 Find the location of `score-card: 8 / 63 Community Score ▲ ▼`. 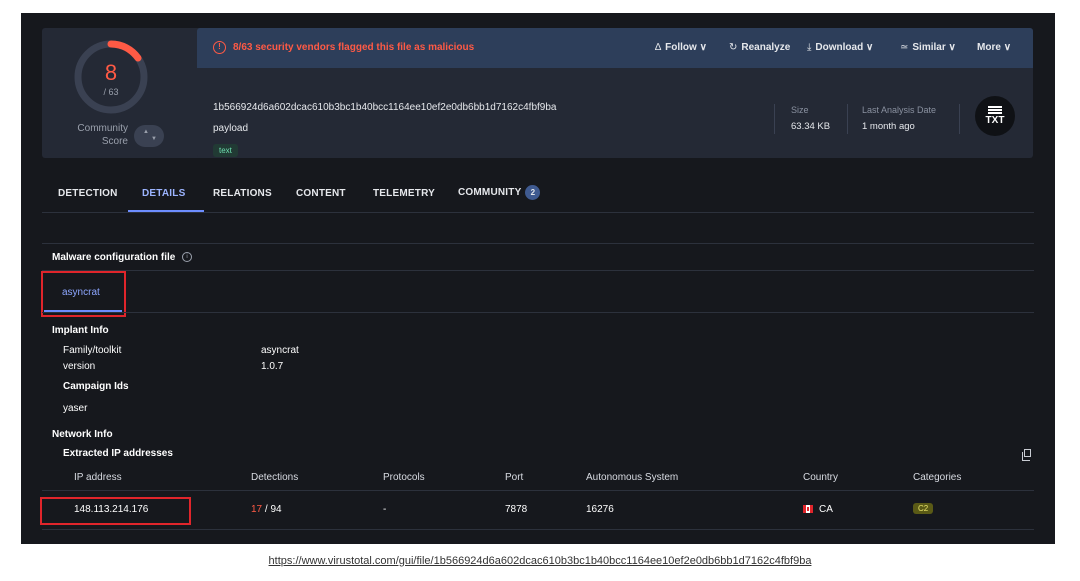

score-card: 8 / 63 Community Score ▲ ▼ is located at coordinates (124, 93).